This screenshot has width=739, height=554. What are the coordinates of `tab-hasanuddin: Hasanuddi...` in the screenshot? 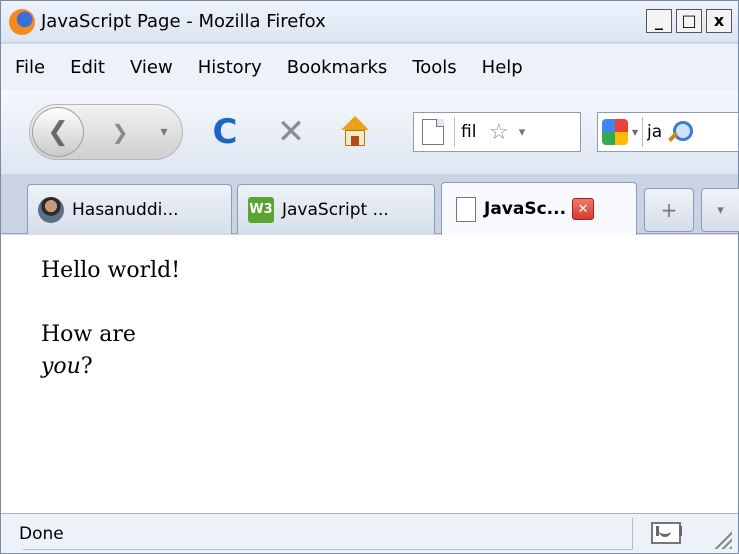 It's located at (129, 209).